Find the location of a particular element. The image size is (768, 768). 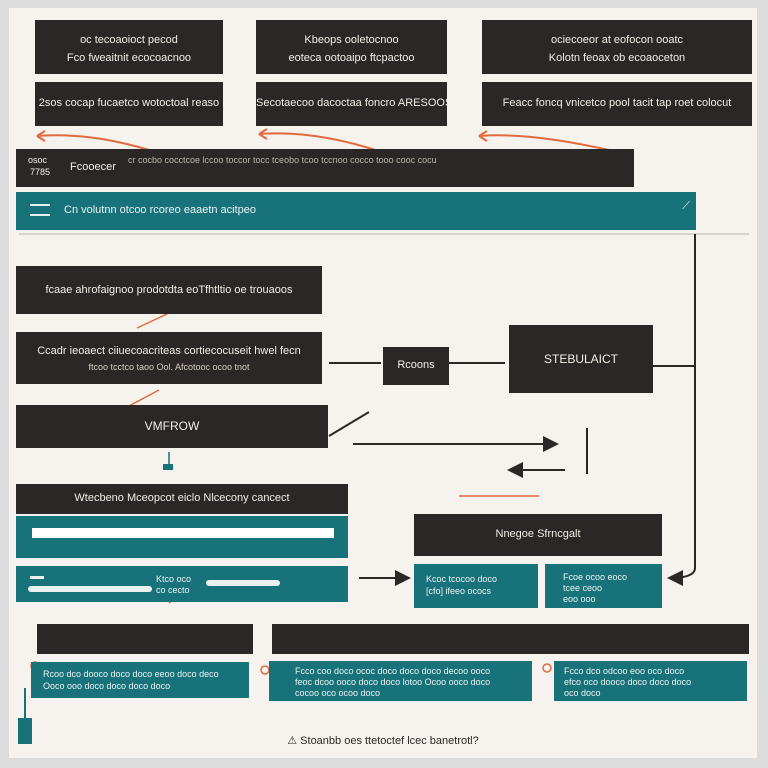

bottom-caption: ⚠ Stoanbb oes ttetoctef lcec banetrotl? is located at coordinates (383, 740).